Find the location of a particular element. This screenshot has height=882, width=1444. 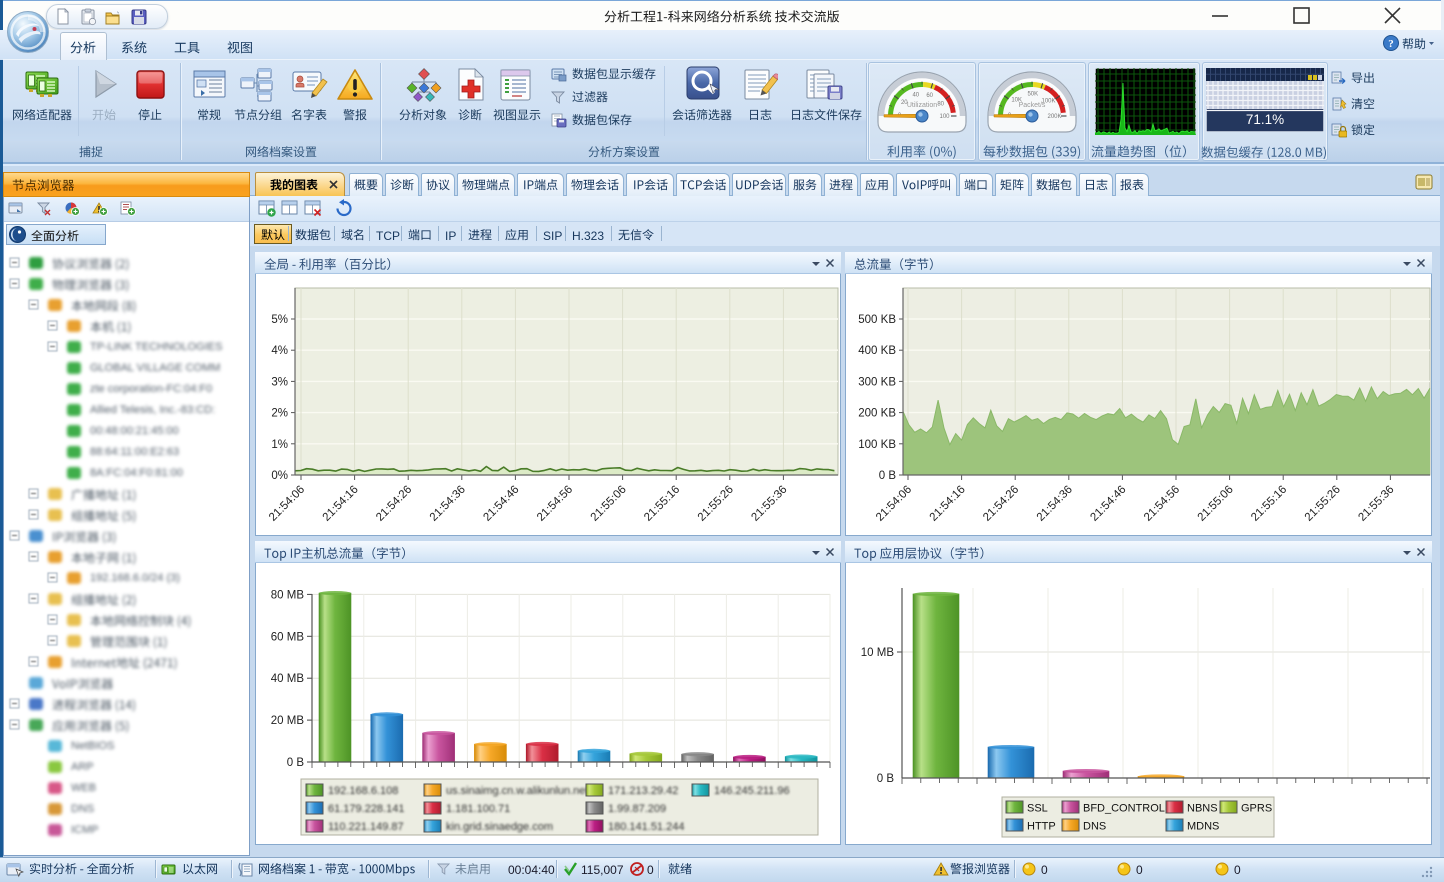

svg-text: 10 MB is located at coordinates (878, 653).